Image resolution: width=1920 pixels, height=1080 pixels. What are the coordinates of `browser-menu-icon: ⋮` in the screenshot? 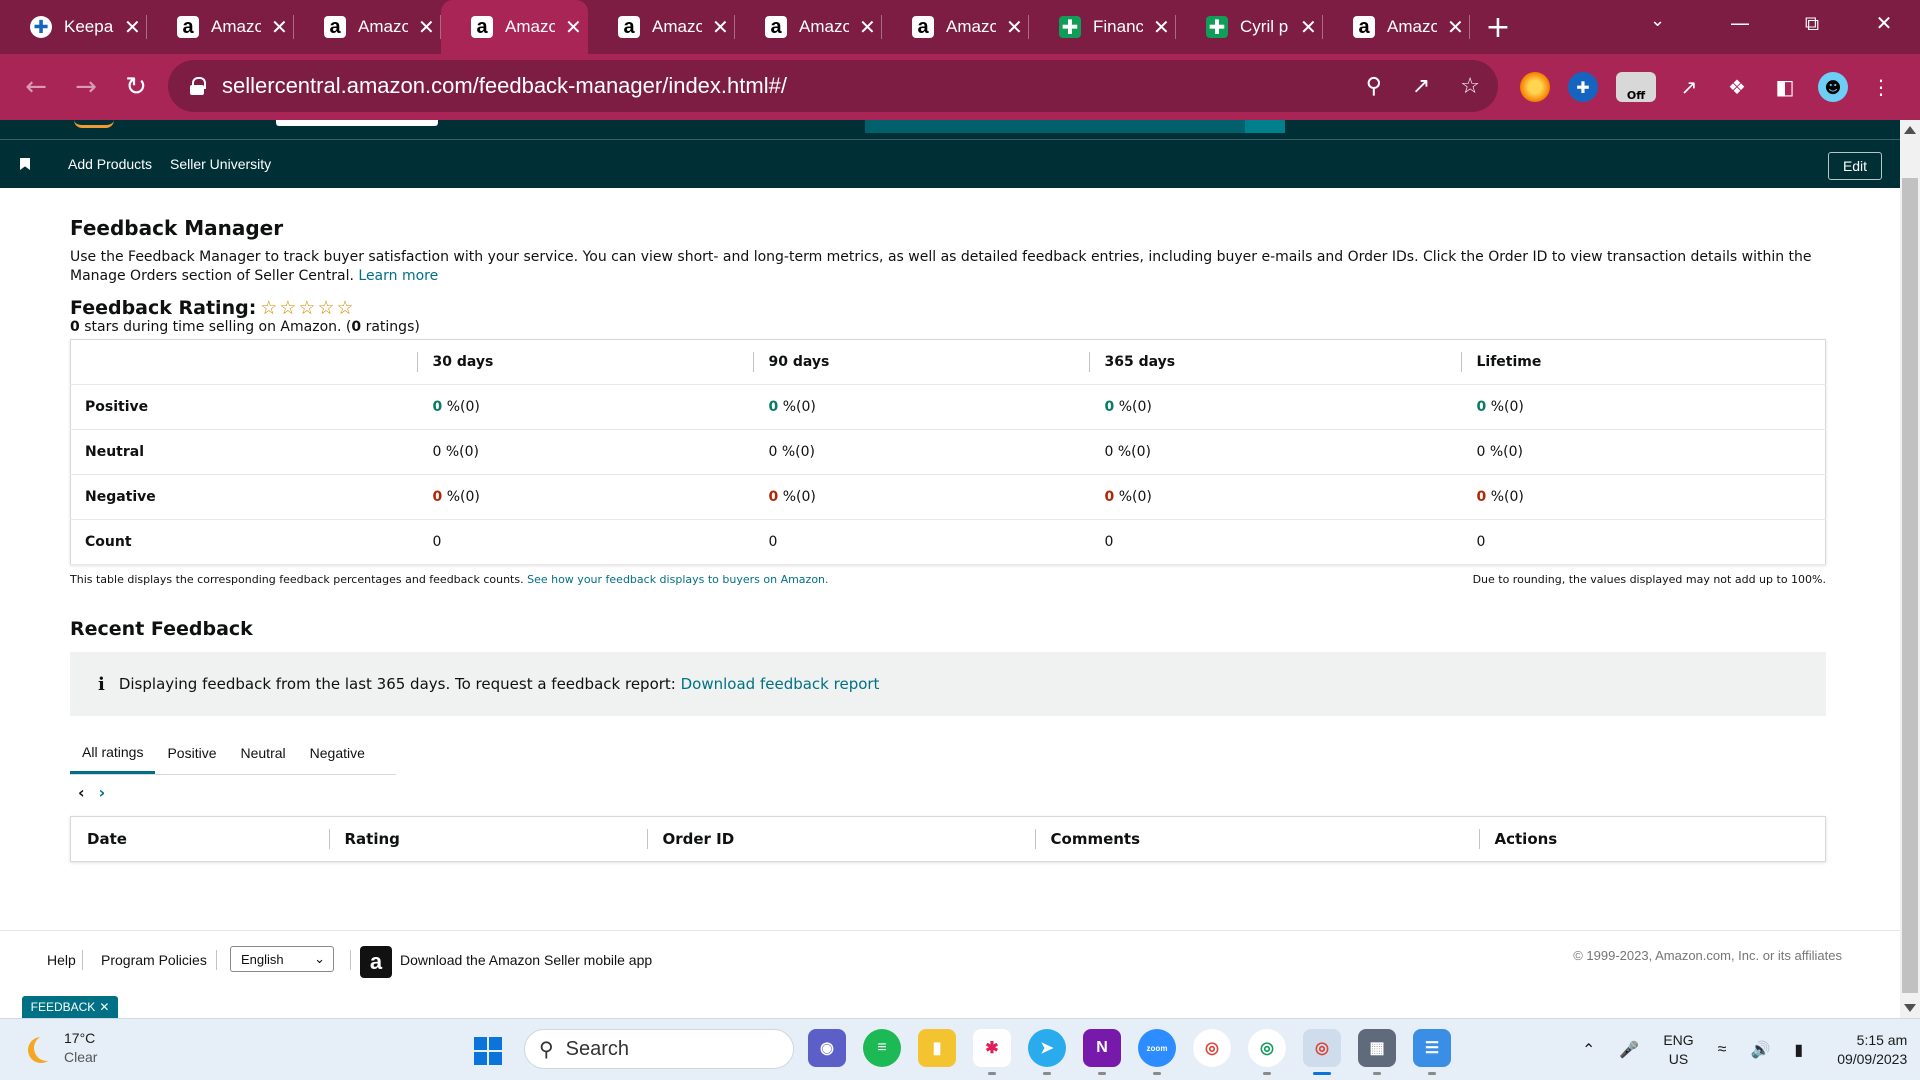 It's located at (1881, 87).